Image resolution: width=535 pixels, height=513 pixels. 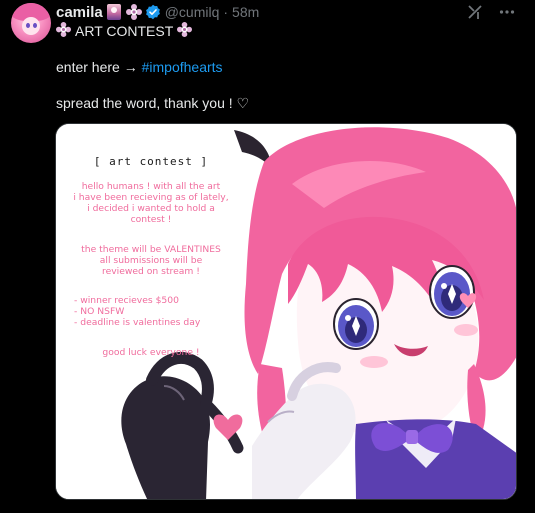 I want to click on avatar, so click(x=31, y=23).